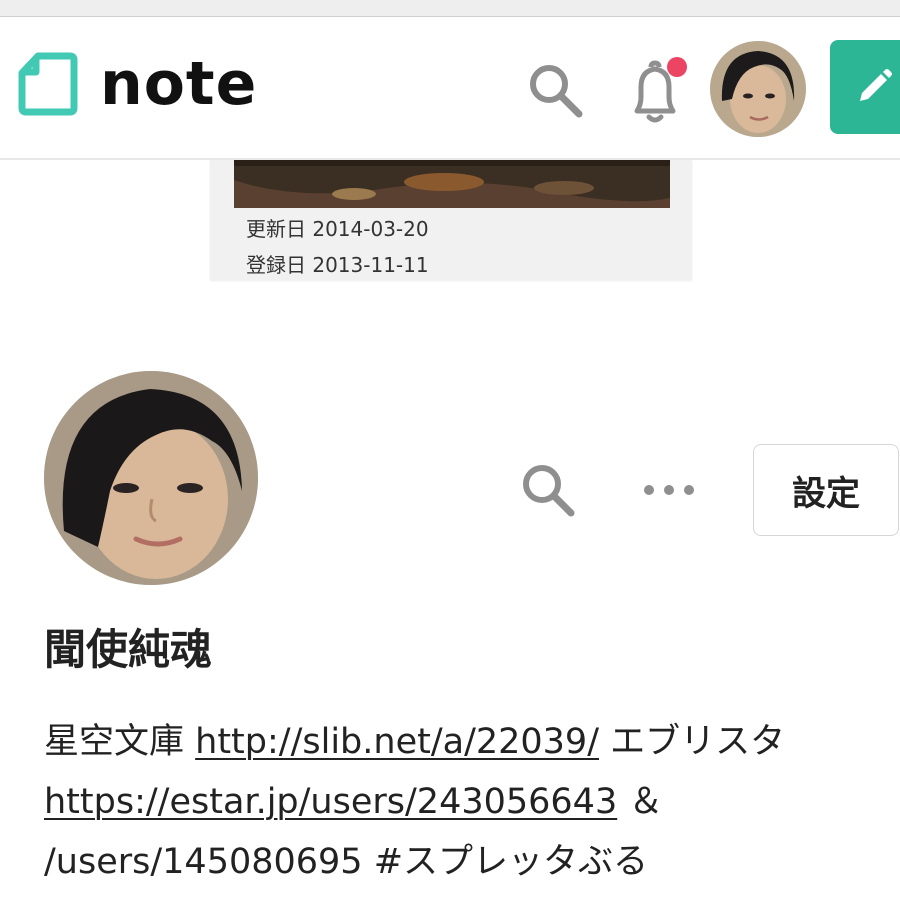 Image resolution: width=900 pixels, height=900 pixels. What do you see at coordinates (677, 67) in the screenshot?
I see `notification-badge` at bounding box center [677, 67].